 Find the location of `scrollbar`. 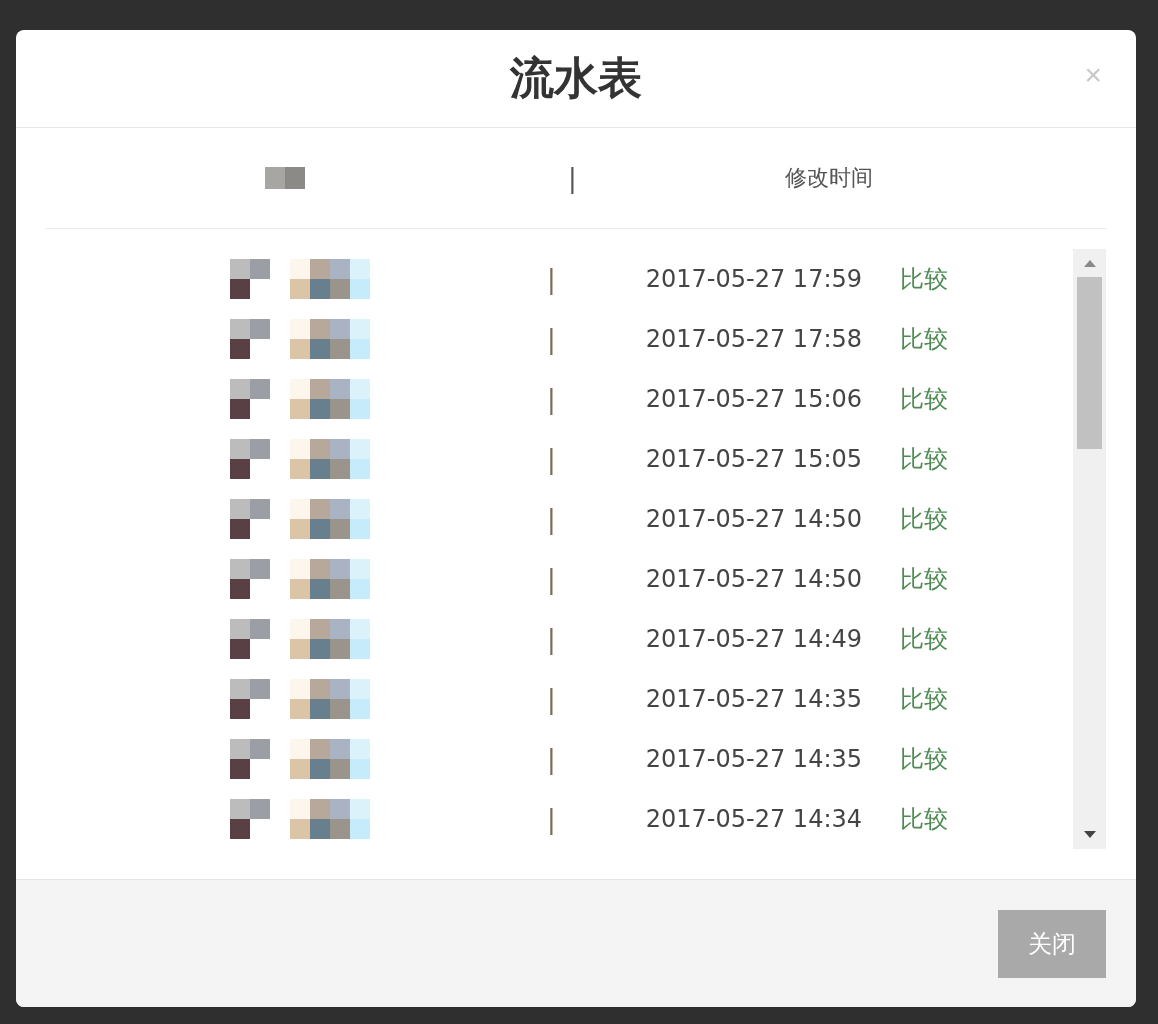

scrollbar is located at coordinates (1089, 549).